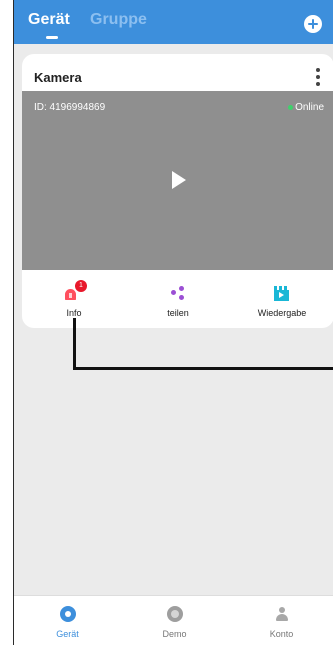  I want to click on nav-device: Gerät, so click(67, 620).